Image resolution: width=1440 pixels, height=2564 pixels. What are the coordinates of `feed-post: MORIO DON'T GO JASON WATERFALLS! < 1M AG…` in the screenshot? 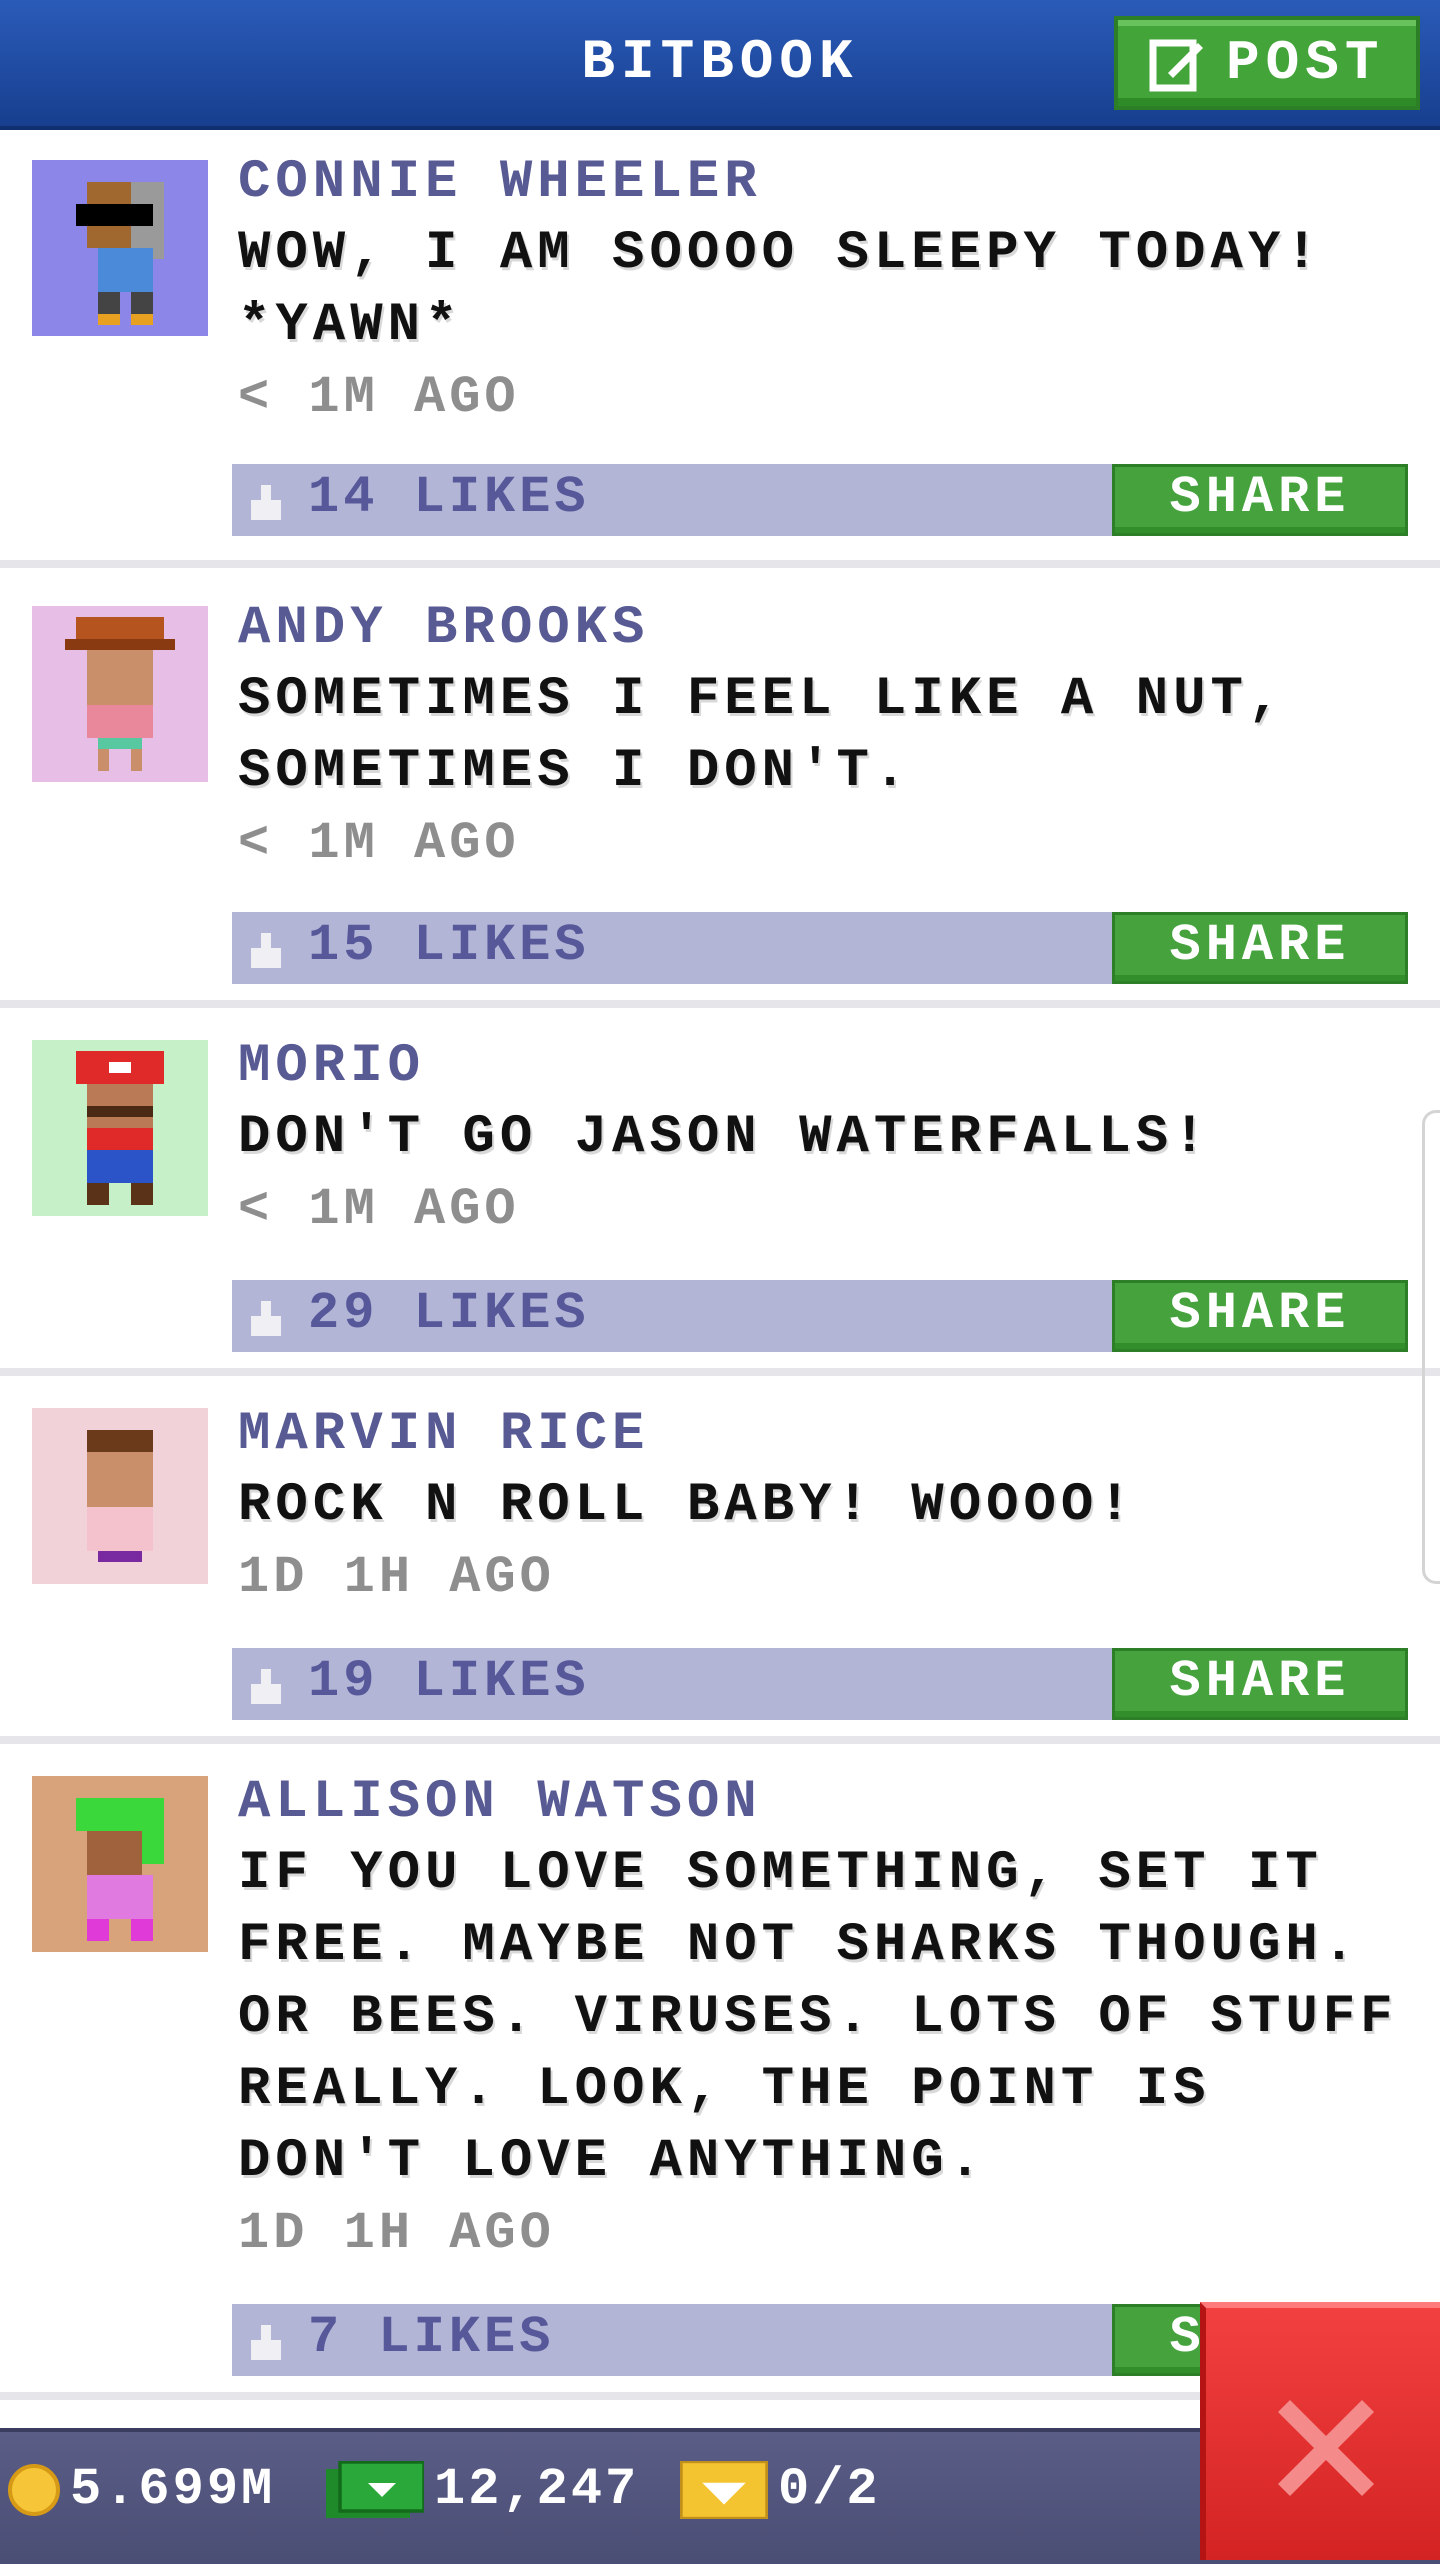 It's located at (720, 1192).